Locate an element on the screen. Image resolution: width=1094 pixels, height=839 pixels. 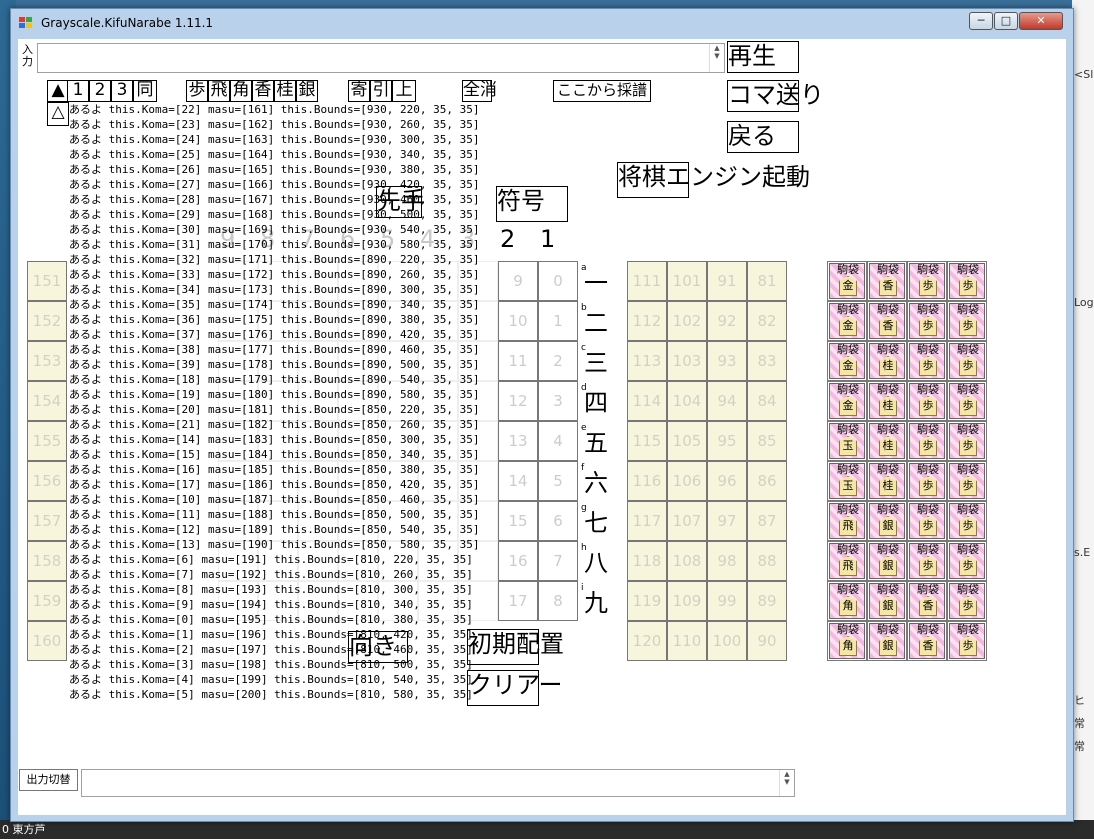
stand-cell: 152 is located at coordinates (47, 321).